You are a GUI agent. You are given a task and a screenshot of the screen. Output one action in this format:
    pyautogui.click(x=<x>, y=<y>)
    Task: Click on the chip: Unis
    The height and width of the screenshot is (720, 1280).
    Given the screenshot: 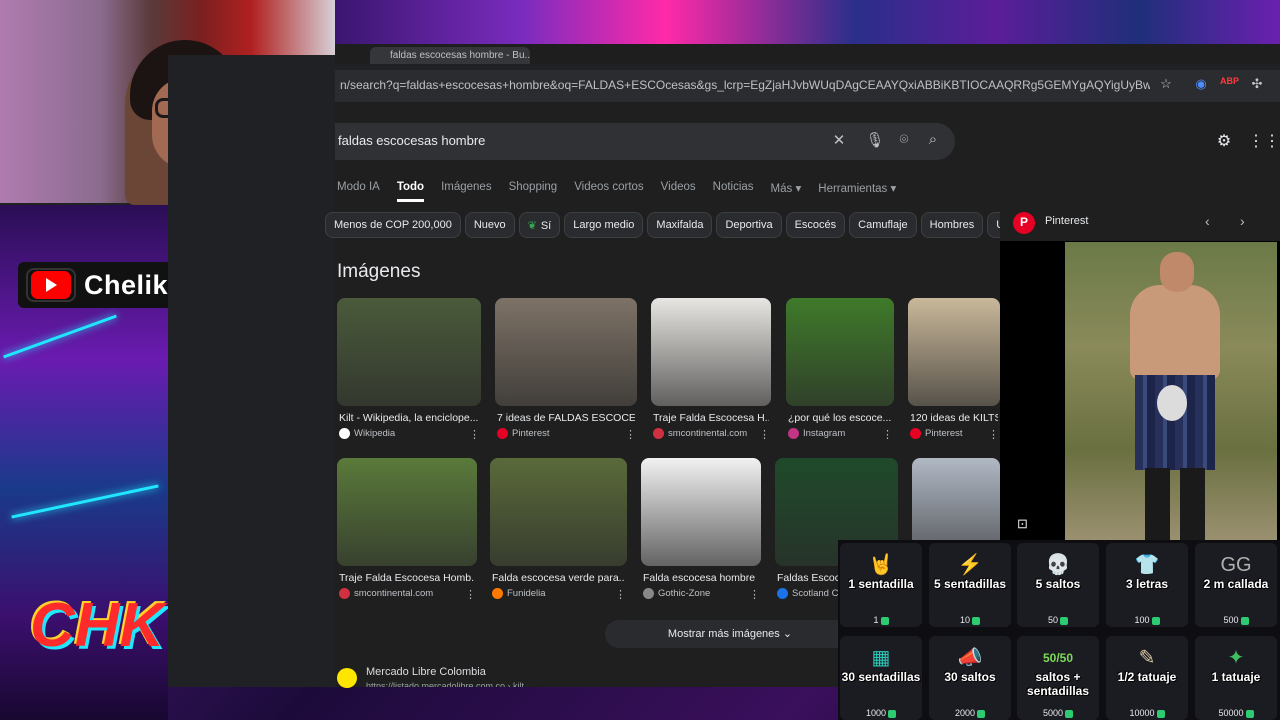 What is the action you would take?
    pyautogui.click(x=993, y=225)
    